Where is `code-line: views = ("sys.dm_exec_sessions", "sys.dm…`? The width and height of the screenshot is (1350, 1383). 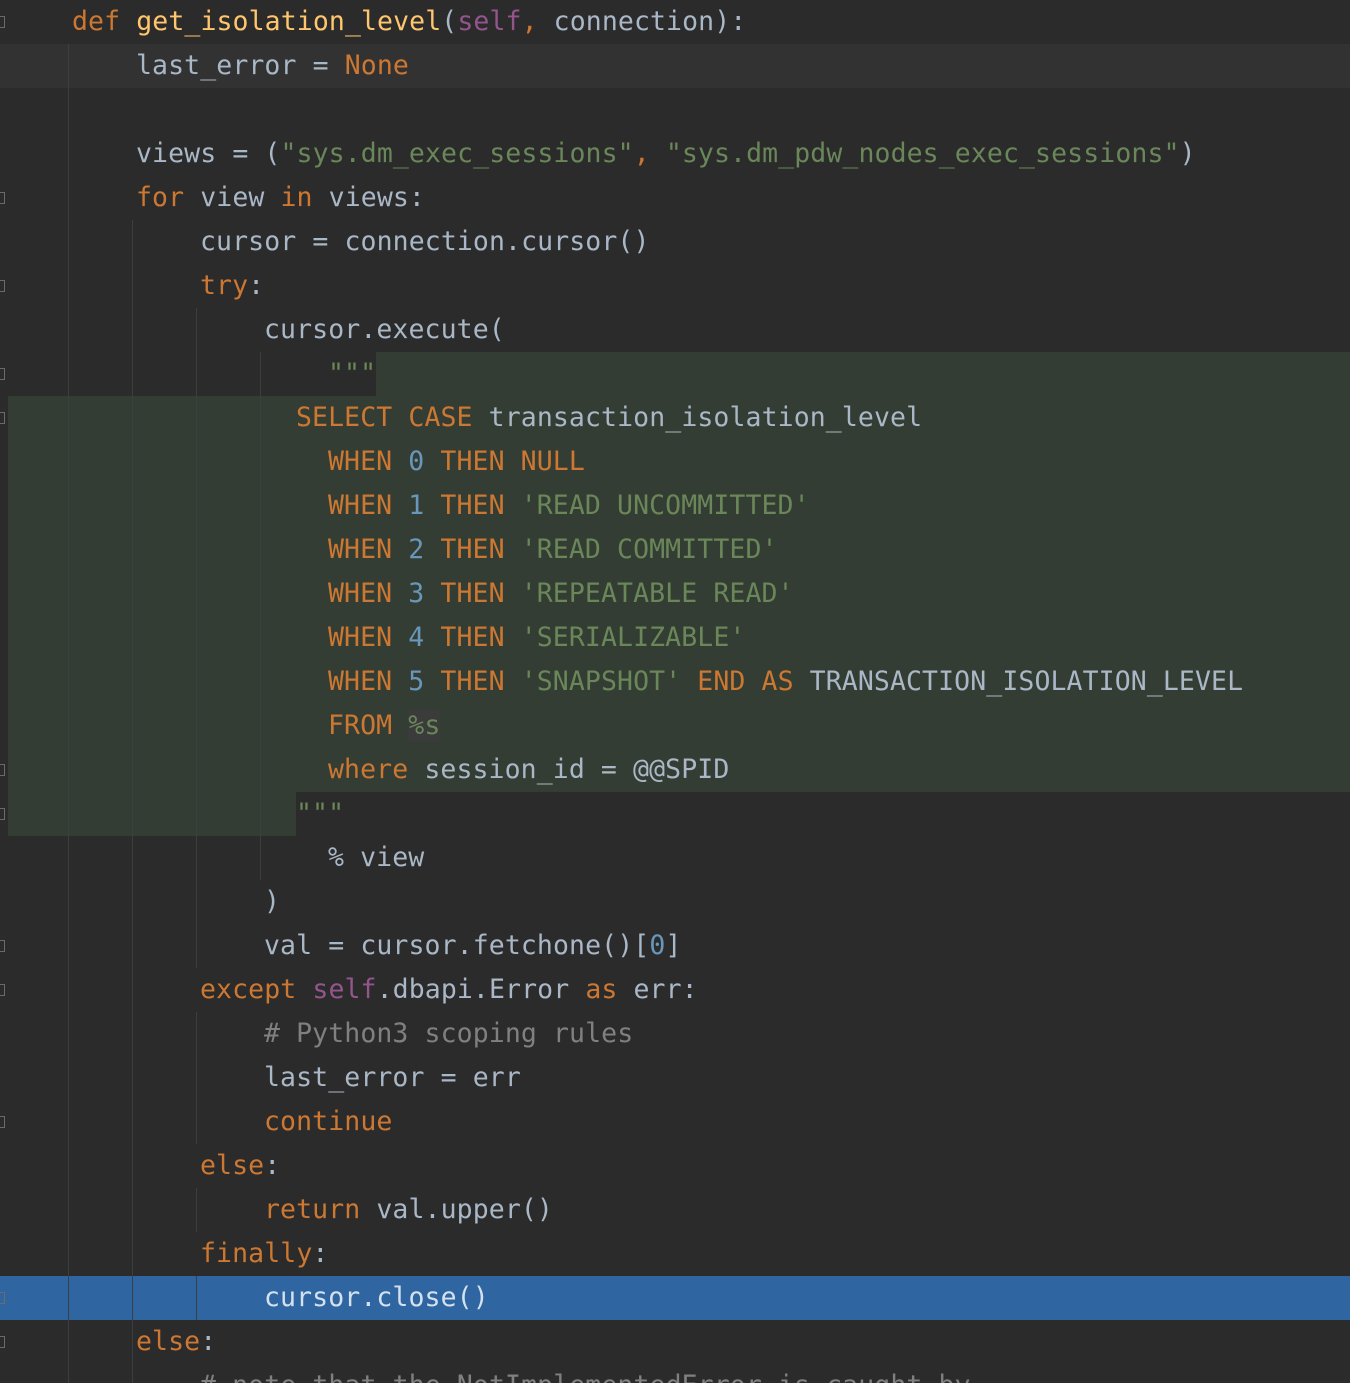 code-line: views = ("sys.dm_exec_sessions", "sys.dm… is located at coordinates (598, 154).